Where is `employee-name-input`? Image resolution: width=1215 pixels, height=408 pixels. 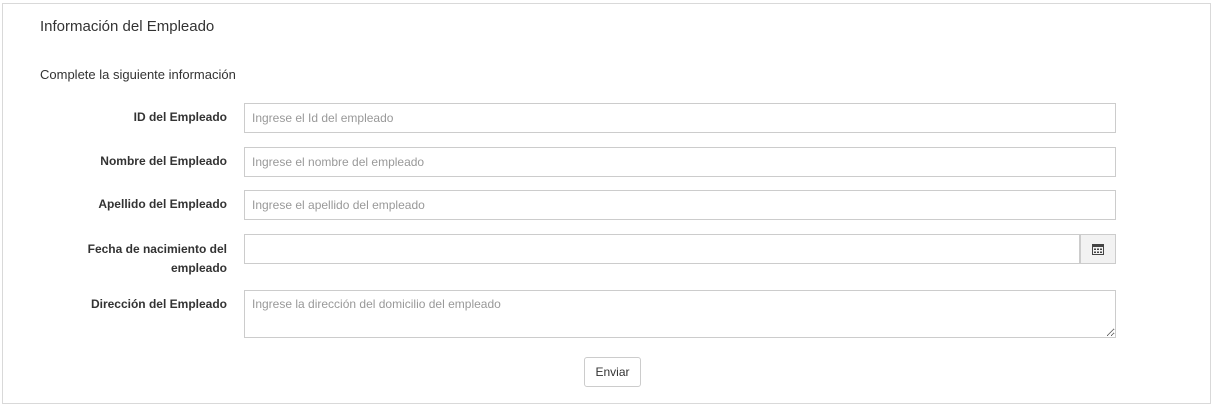 employee-name-input is located at coordinates (680, 162).